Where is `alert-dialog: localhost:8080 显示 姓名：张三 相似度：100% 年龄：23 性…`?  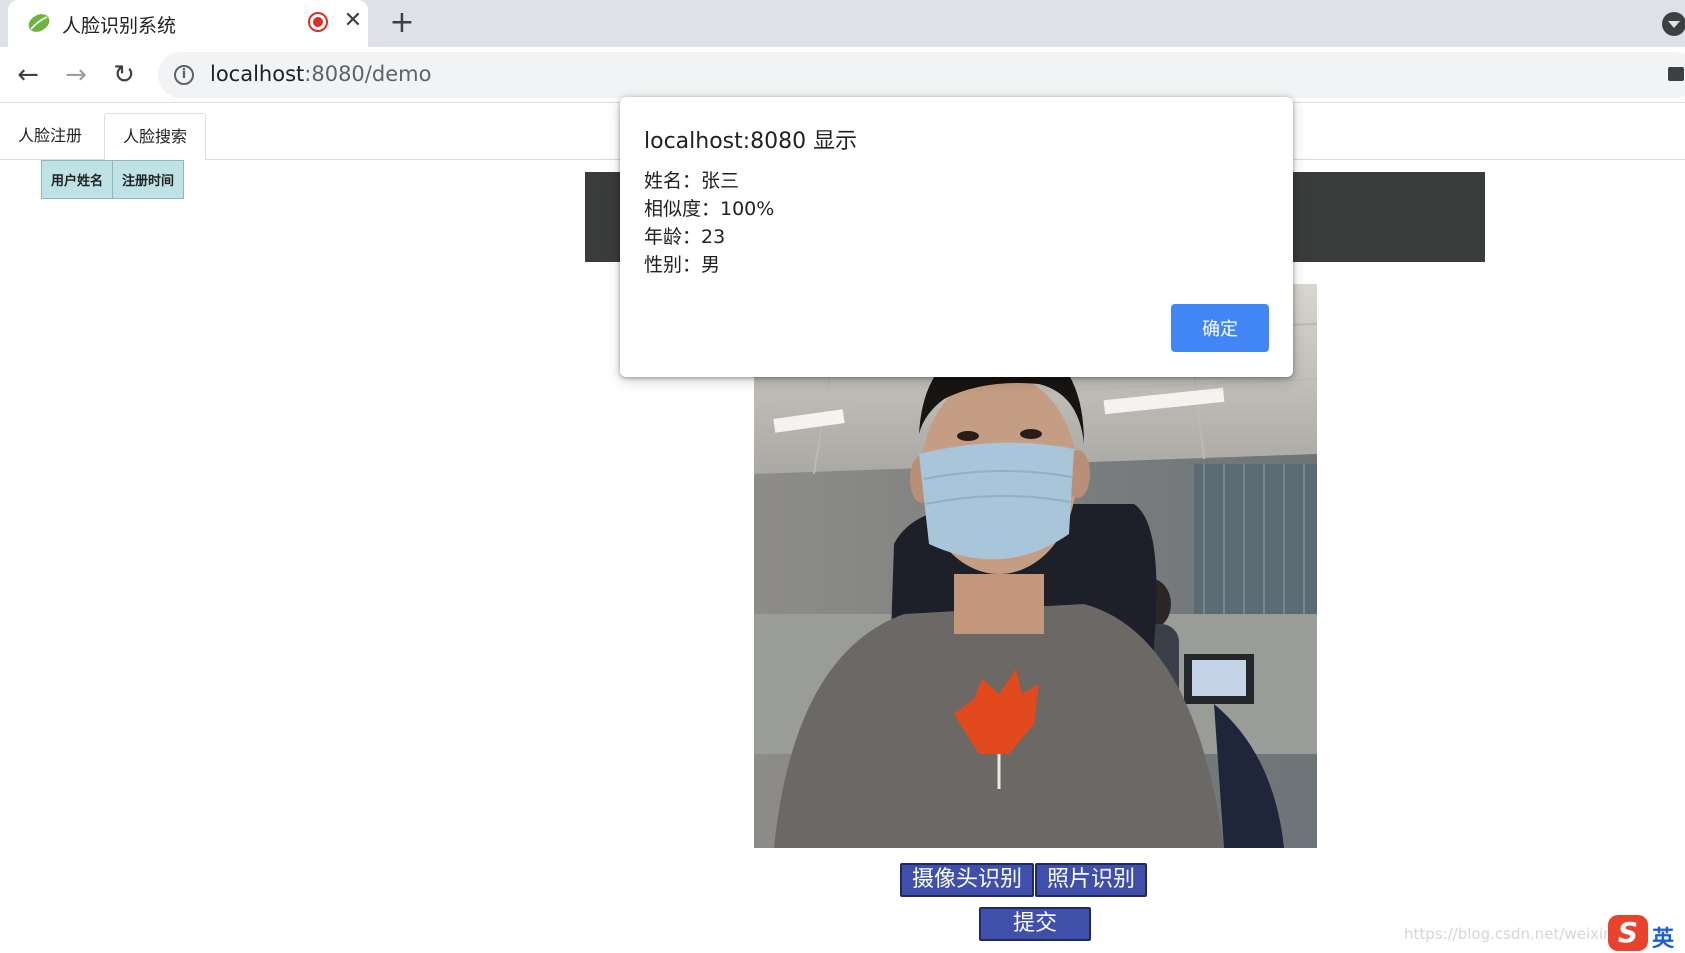 alert-dialog: localhost:8080 显示 姓名：张三 相似度：100% 年龄：23 性… is located at coordinates (956, 237).